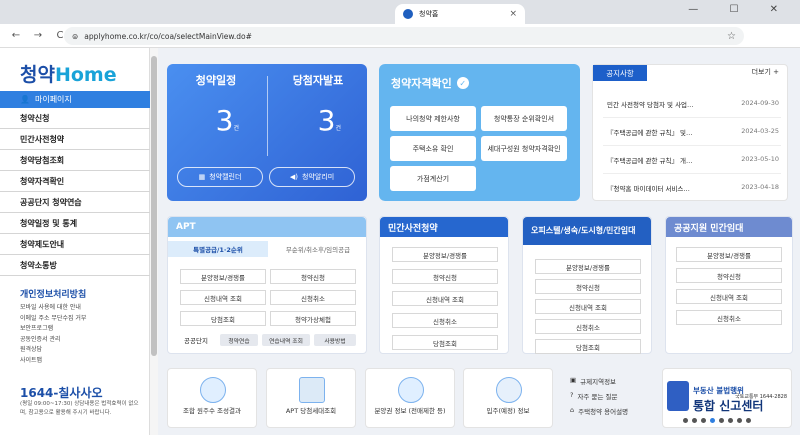 The image size is (800, 435). What do you see at coordinates (433, 118) in the screenshot?
I see `eligibility-button: 나의청약 제한사항` at bounding box center [433, 118].